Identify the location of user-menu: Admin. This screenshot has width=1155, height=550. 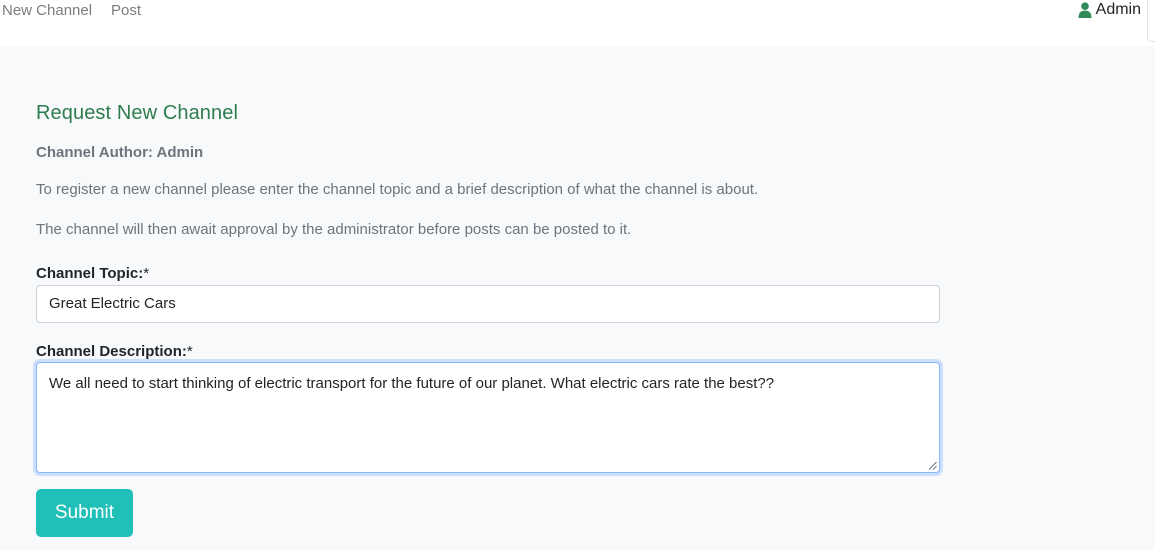
(1109, 10).